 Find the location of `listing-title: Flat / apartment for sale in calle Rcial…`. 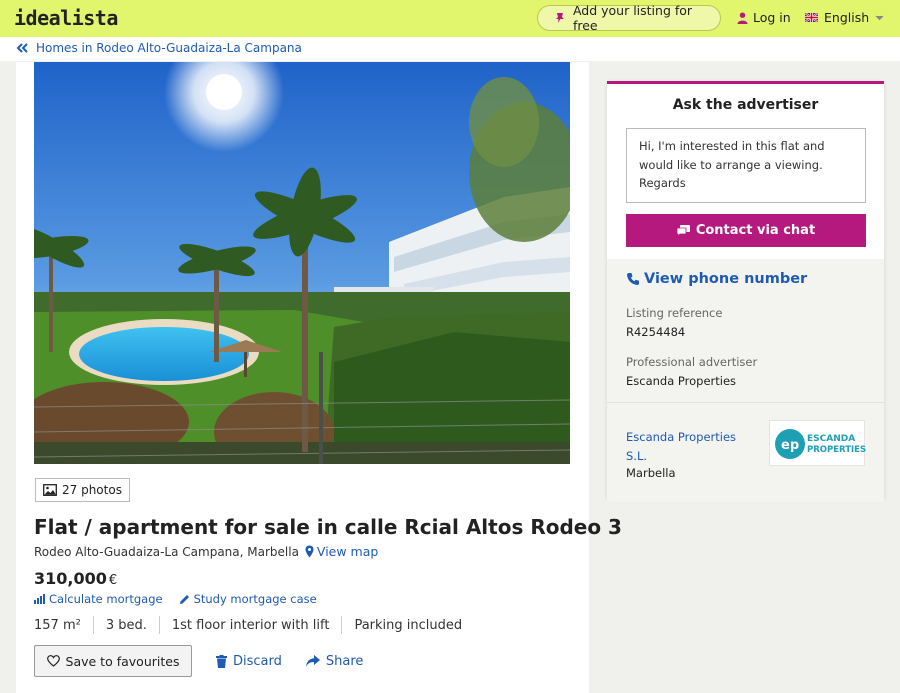

listing-title: Flat / apartment for sale in calle Rcial… is located at coordinates (328, 527).